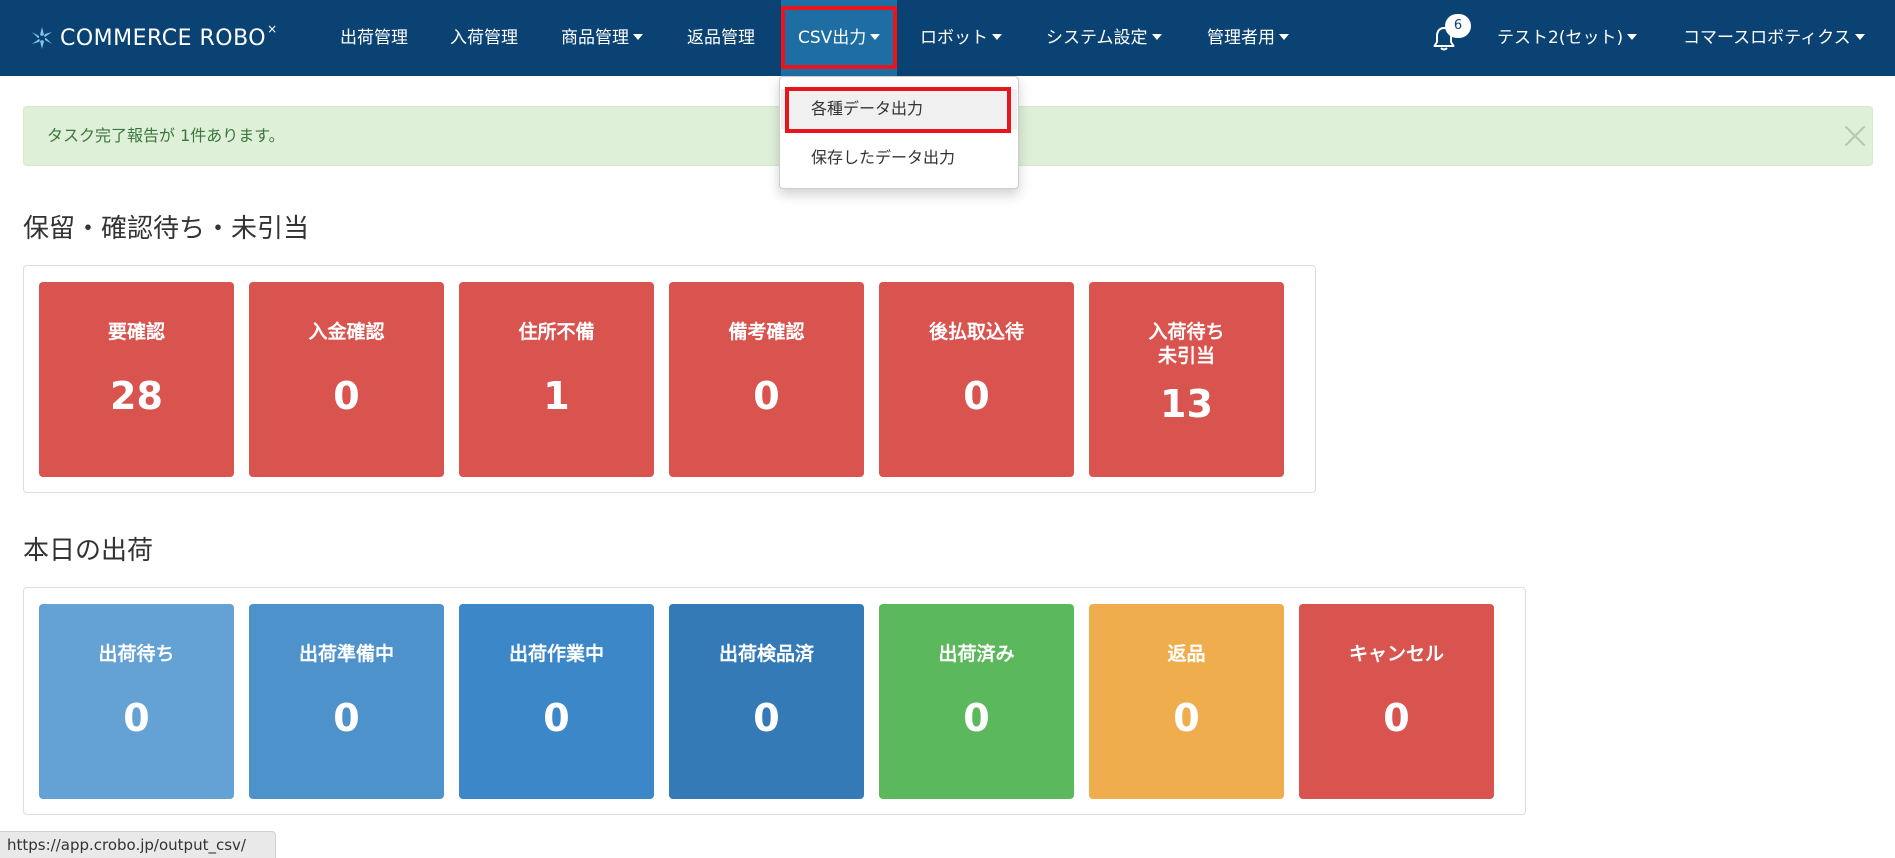 The width and height of the screenshot is (1895, 858). What do you see at coordinates (1186, 654) in the screenshot?
I see `tile-label: 返品` at bounding box center [1186, 654].